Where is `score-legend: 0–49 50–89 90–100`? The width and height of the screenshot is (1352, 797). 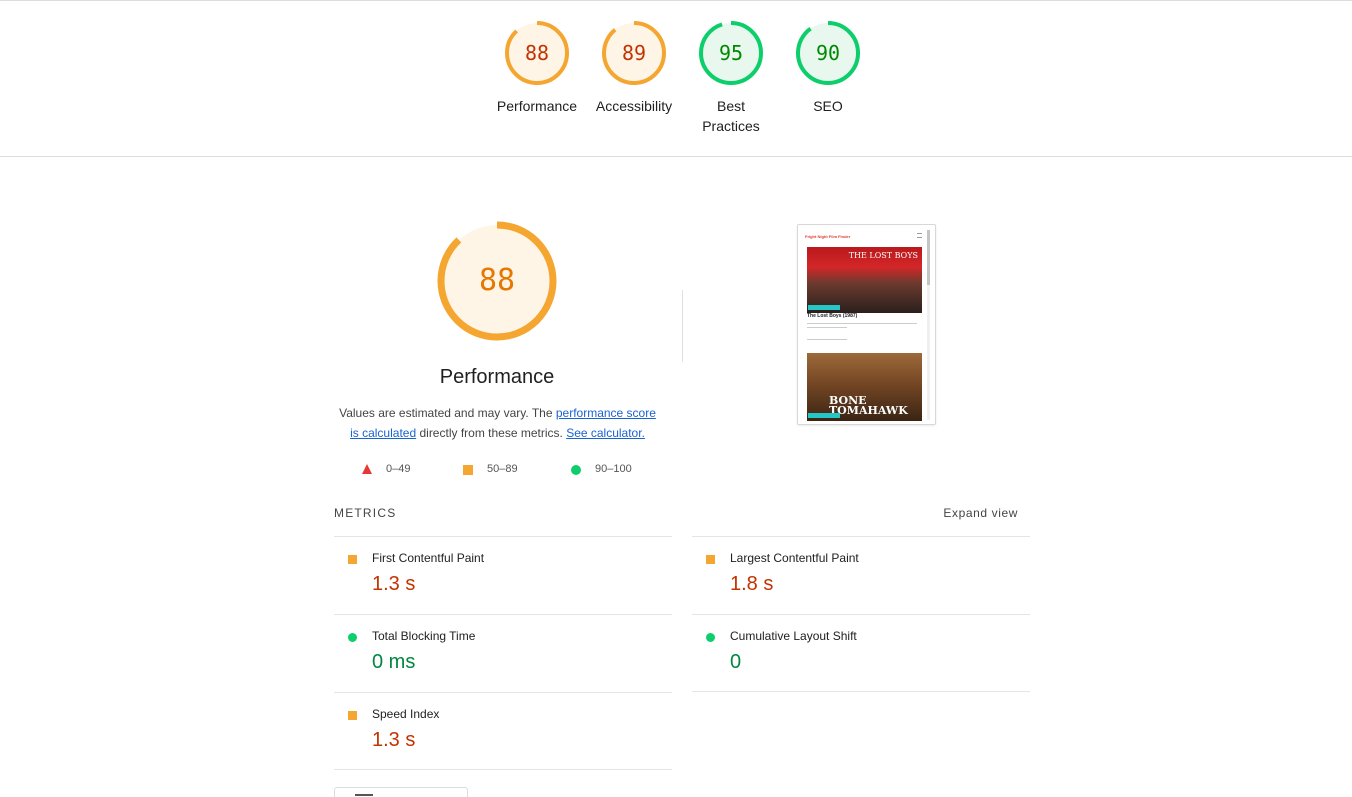 score-legend: 0–49 50–89 90–100 is located at coordinates (510, 470).